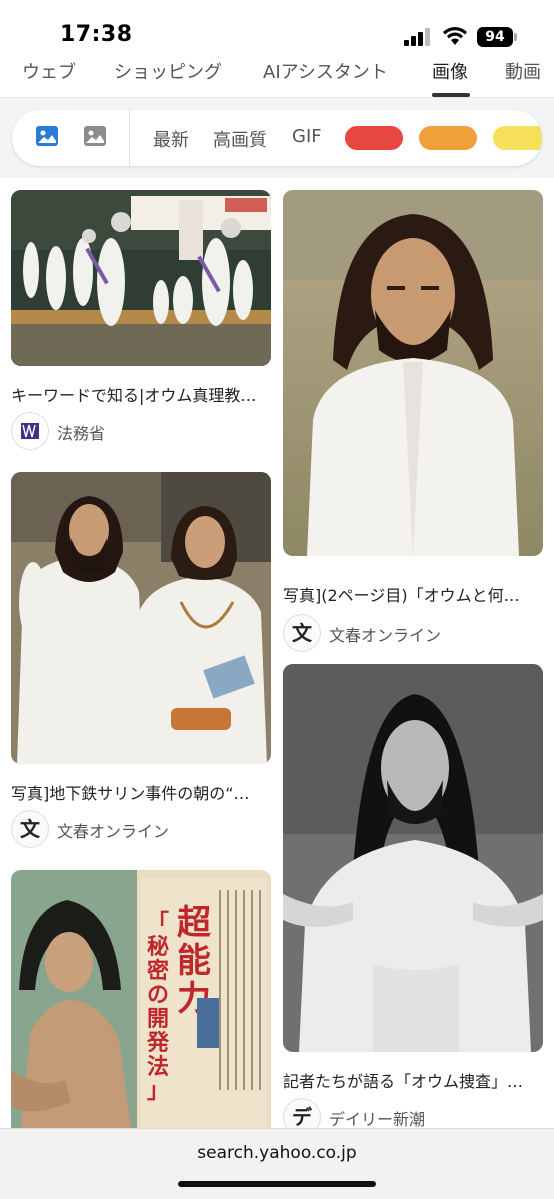 The image size is (554, 1199). What do you see at coordinates (30, 431) in the screenshot?
I see `ministry-of-justice-logo` at bounding box center [30, 431].